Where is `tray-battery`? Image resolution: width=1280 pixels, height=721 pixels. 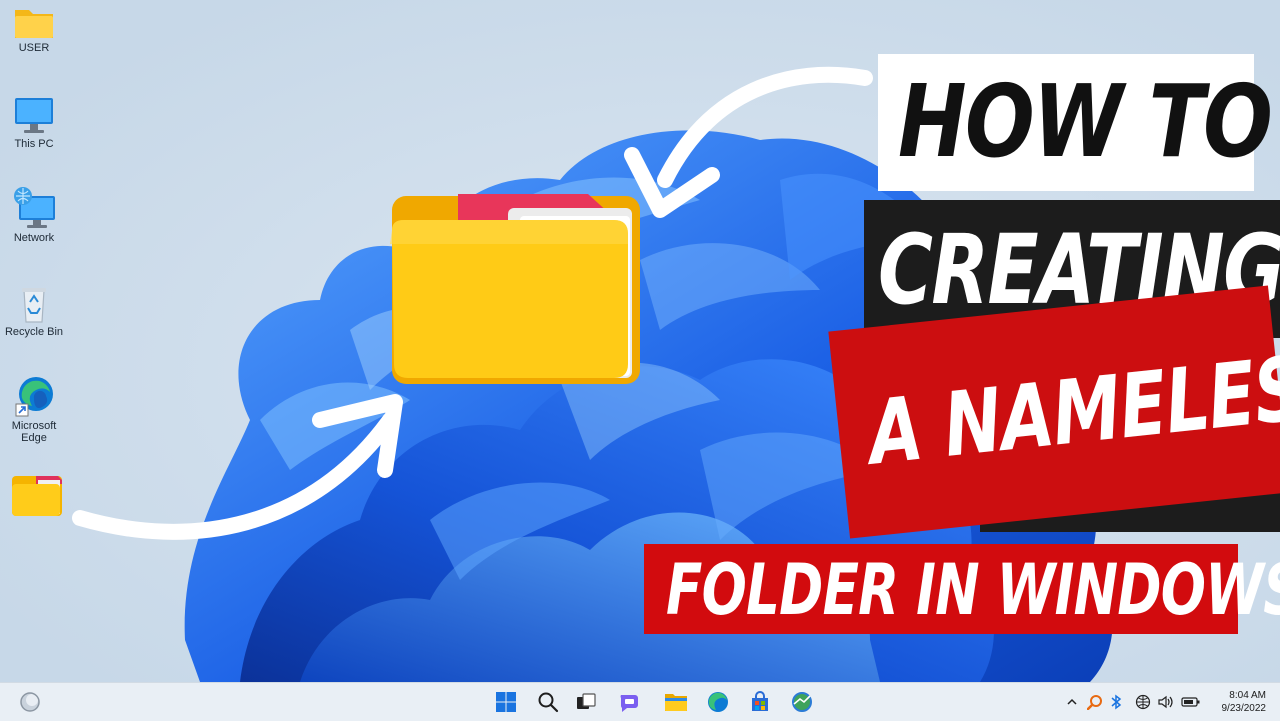
tray-battery is located at coordinates (1191, 702).